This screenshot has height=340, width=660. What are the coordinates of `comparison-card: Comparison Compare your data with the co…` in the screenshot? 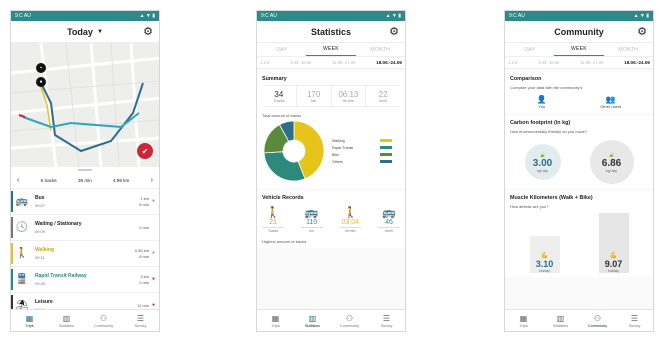 It's located at (579, 92).